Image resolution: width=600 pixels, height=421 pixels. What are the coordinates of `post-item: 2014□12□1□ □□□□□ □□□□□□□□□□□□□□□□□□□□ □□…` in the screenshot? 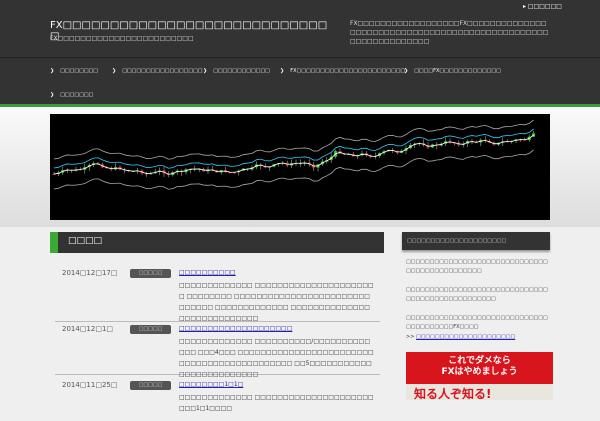 It's located at (217, 351).